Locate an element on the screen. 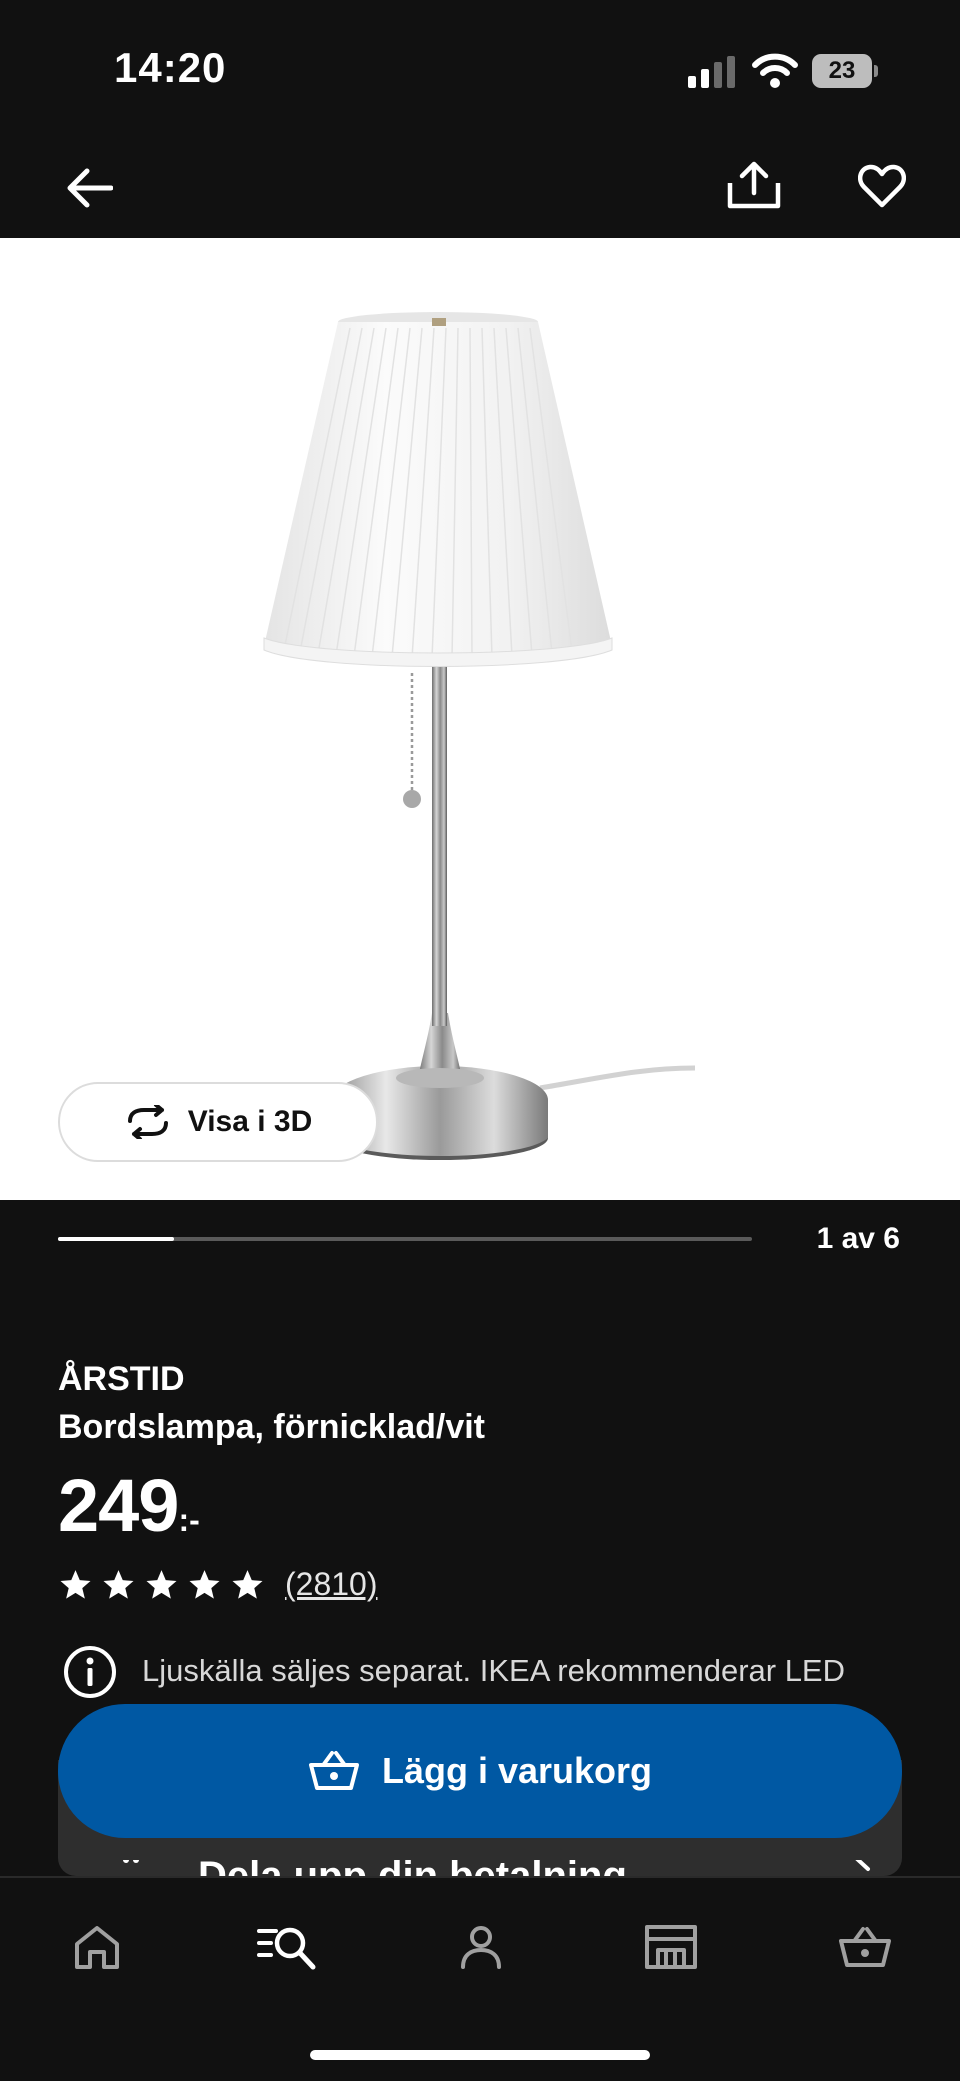 This screenshot has height=2081, width=960. profile-icon is located at coordinates (481, 1947).